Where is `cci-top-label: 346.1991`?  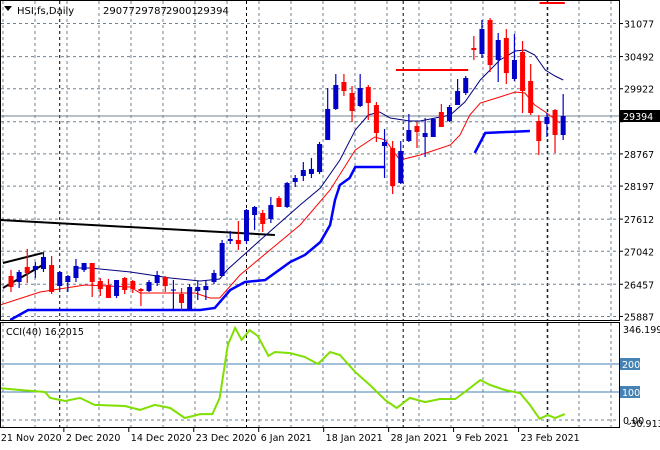 cci-top-label: 346.1991 is located at coordinates (641, 330).